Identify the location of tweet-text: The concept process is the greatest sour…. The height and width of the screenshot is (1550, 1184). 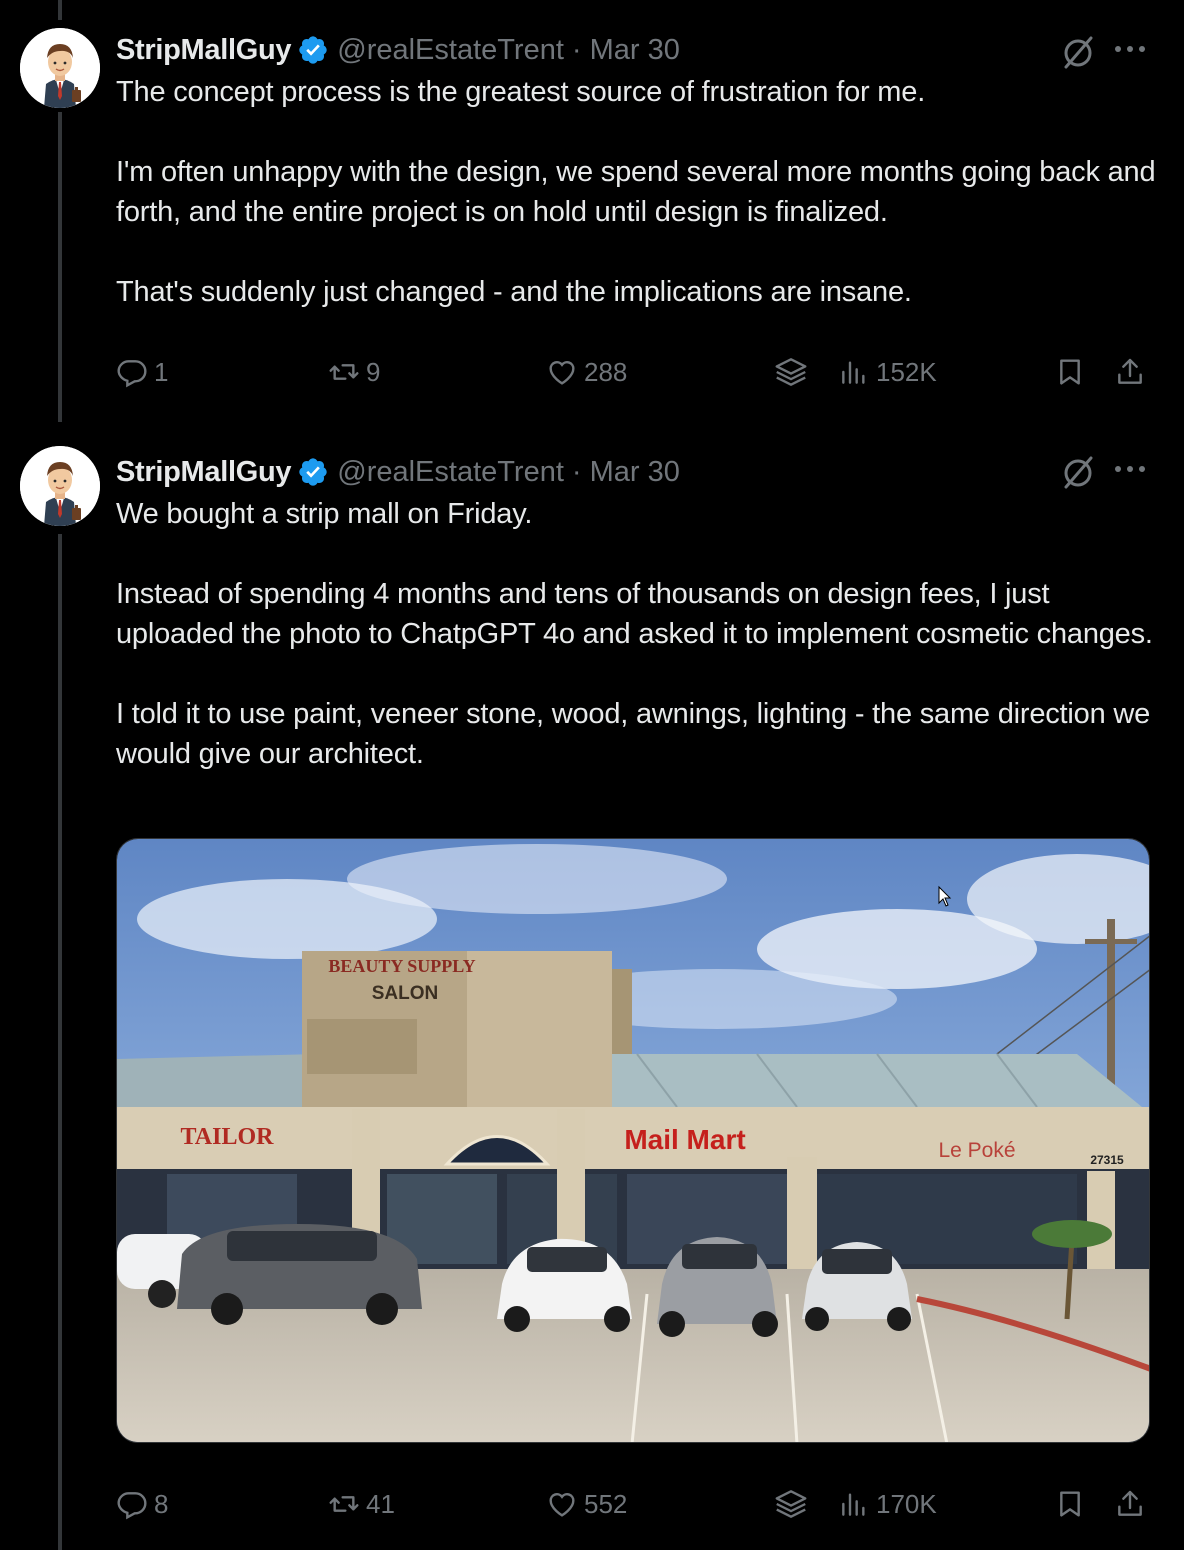
(636, 192).